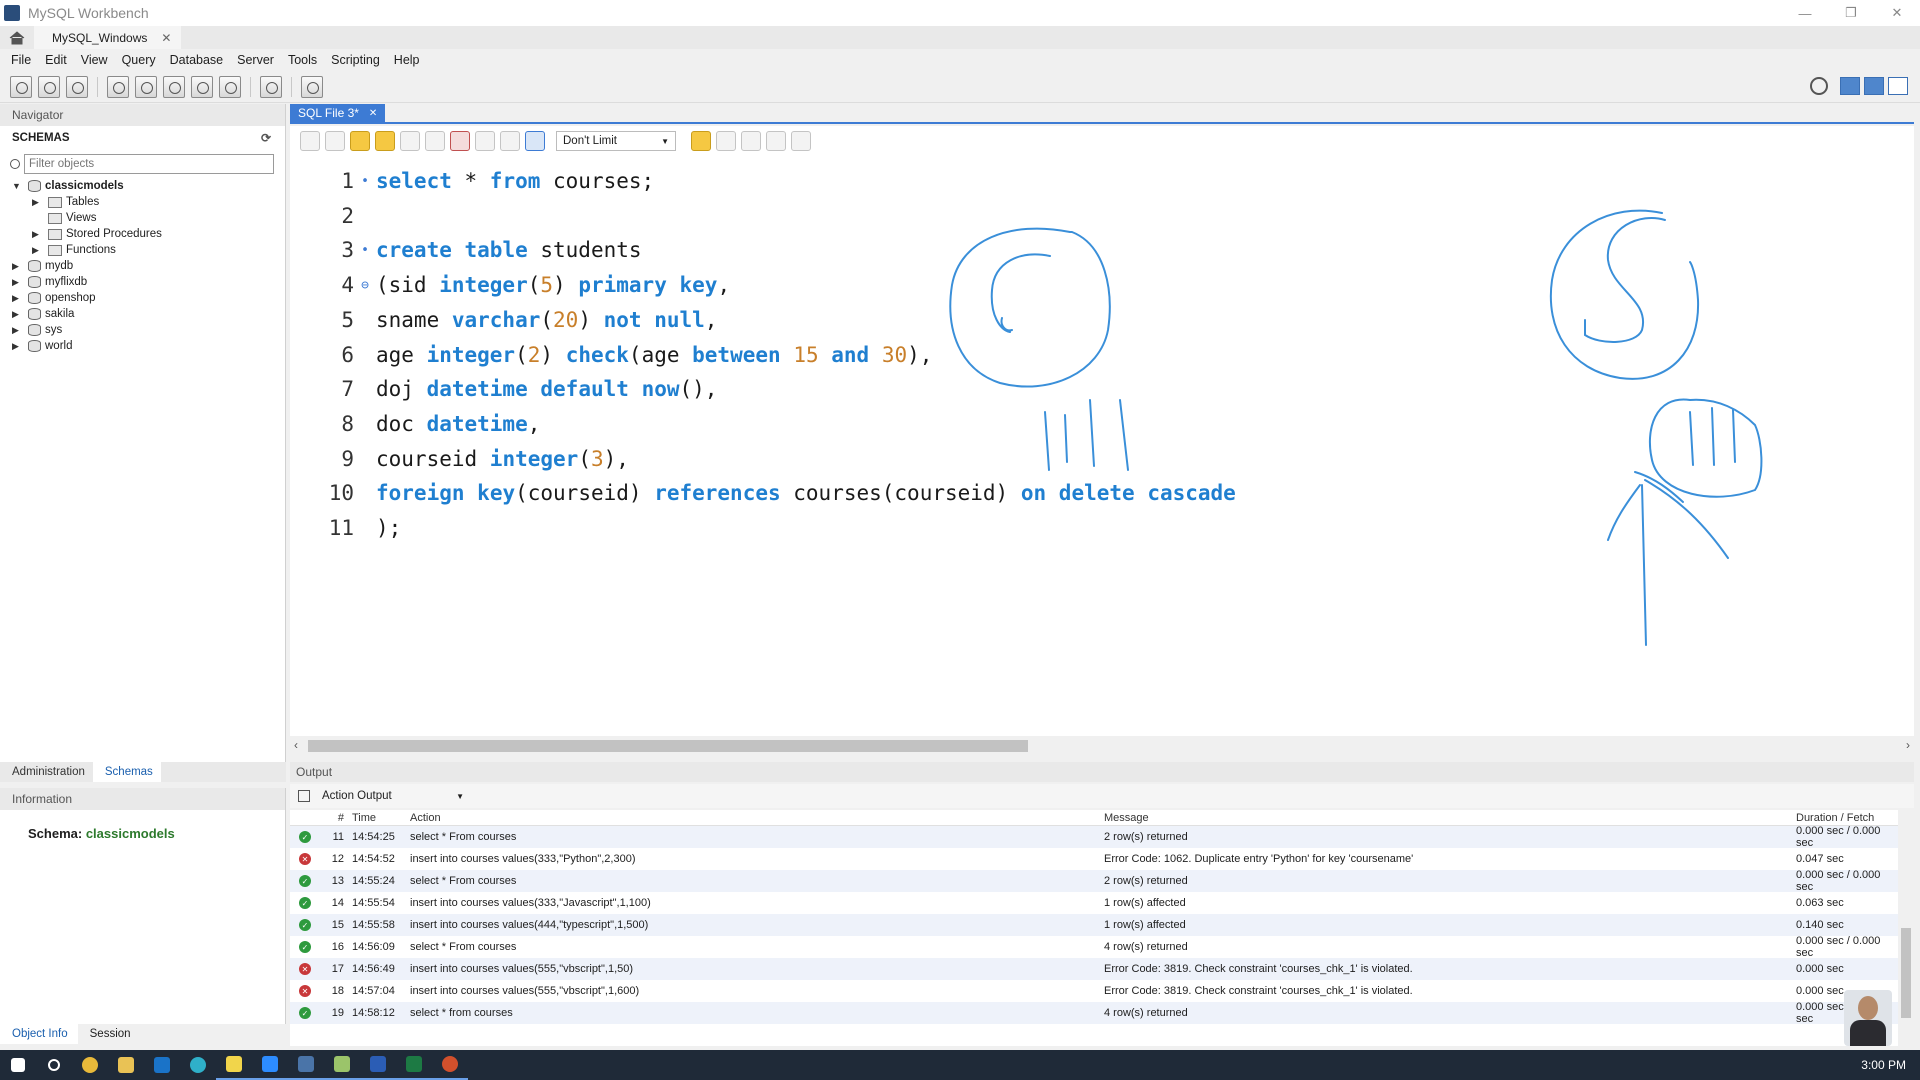  What do you see at coordinates (751, 141) in the screenshot?
I see `find-icon` at bounding box center [751, 141].